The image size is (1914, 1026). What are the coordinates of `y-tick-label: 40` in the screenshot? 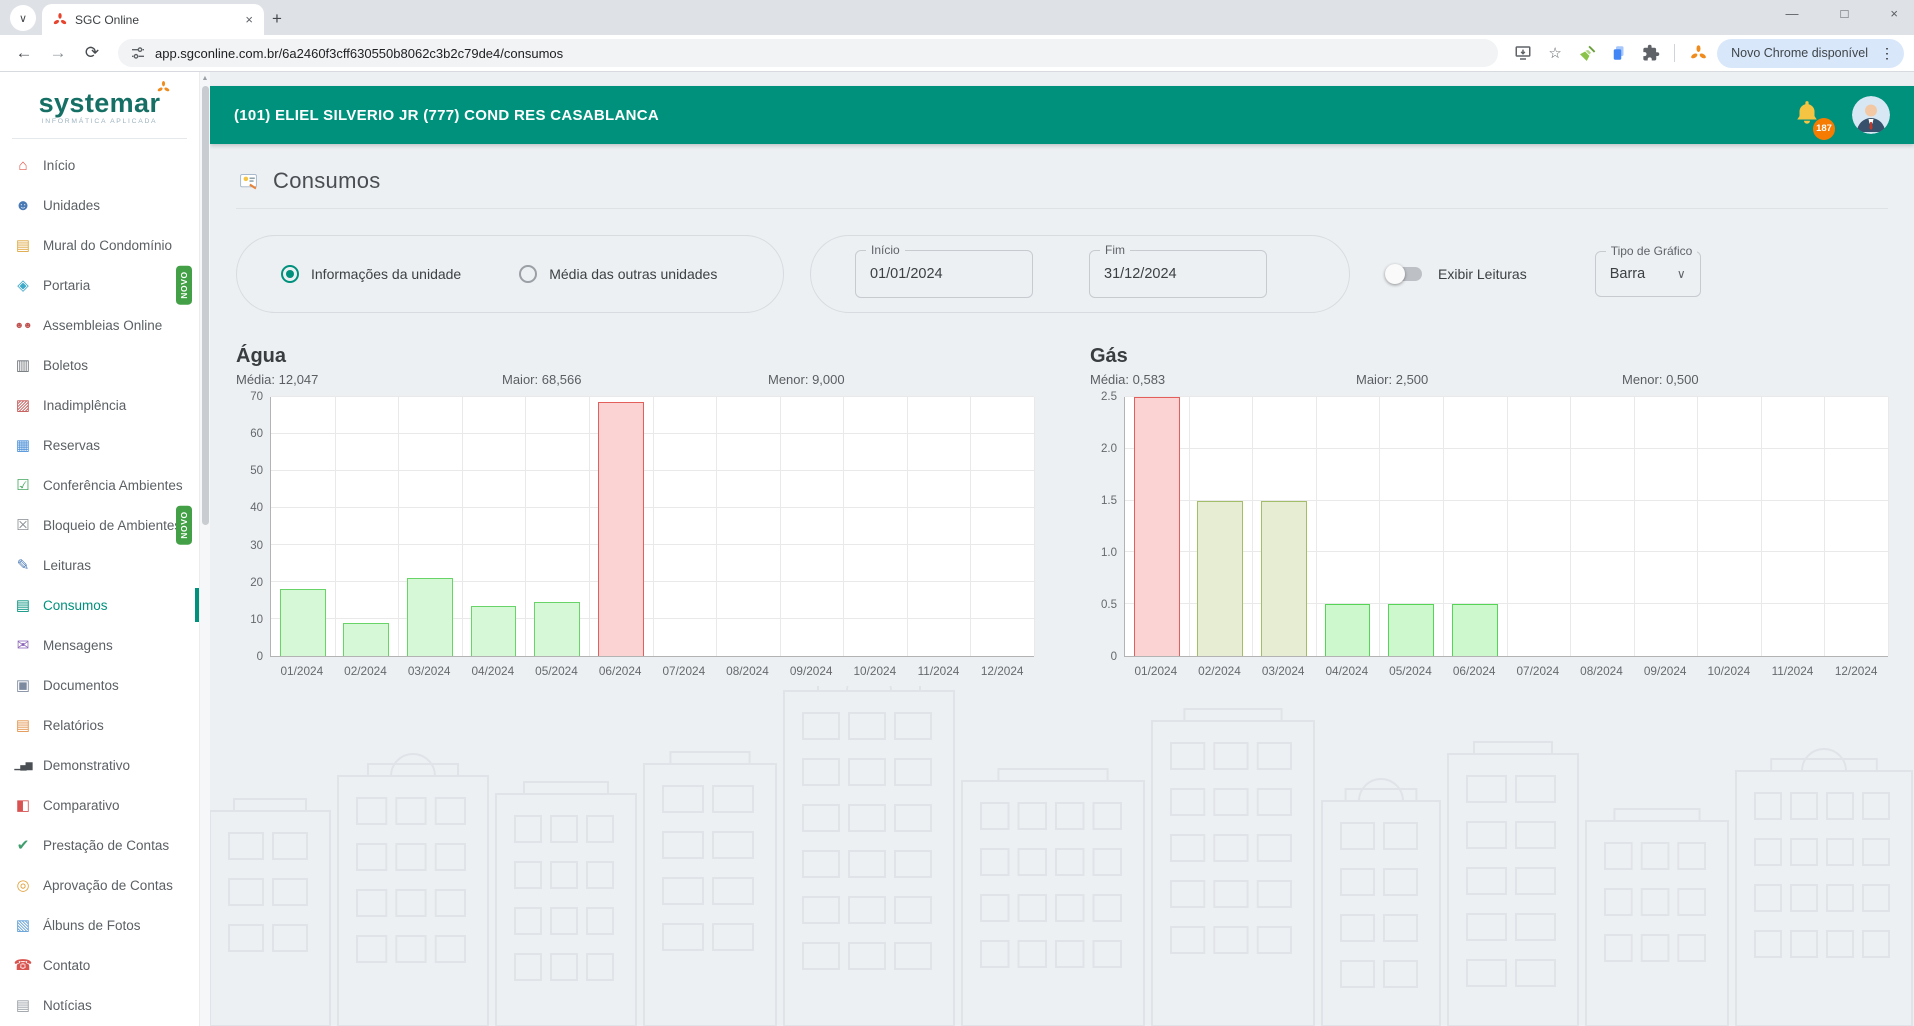 It's located at (256, 508).